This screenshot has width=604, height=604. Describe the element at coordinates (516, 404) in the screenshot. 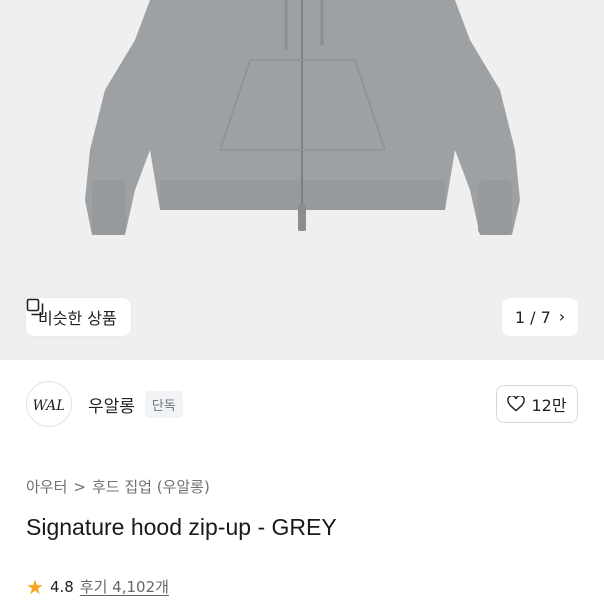

I see `heart-icon` at that location.